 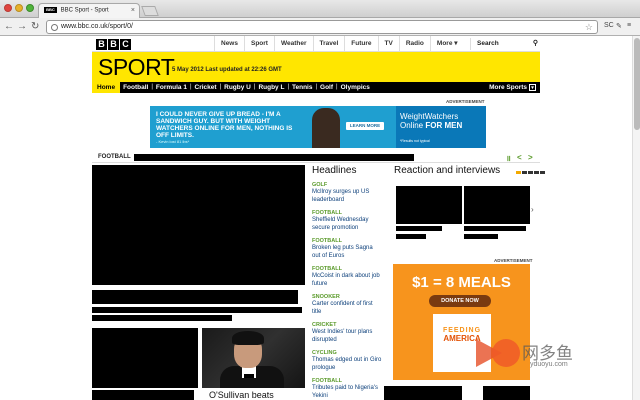 What do you see at coordinates (629, 25) in the screenshot?
I see `menu-icon: ≡` at bounding box center [629, 25].